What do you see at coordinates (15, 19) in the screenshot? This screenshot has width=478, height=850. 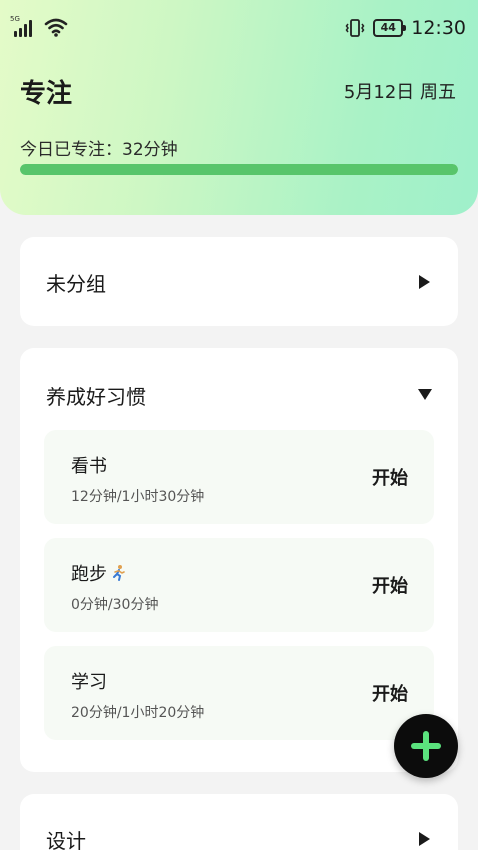 I see `network-tag: 5G` at bounding box center [15, 19].